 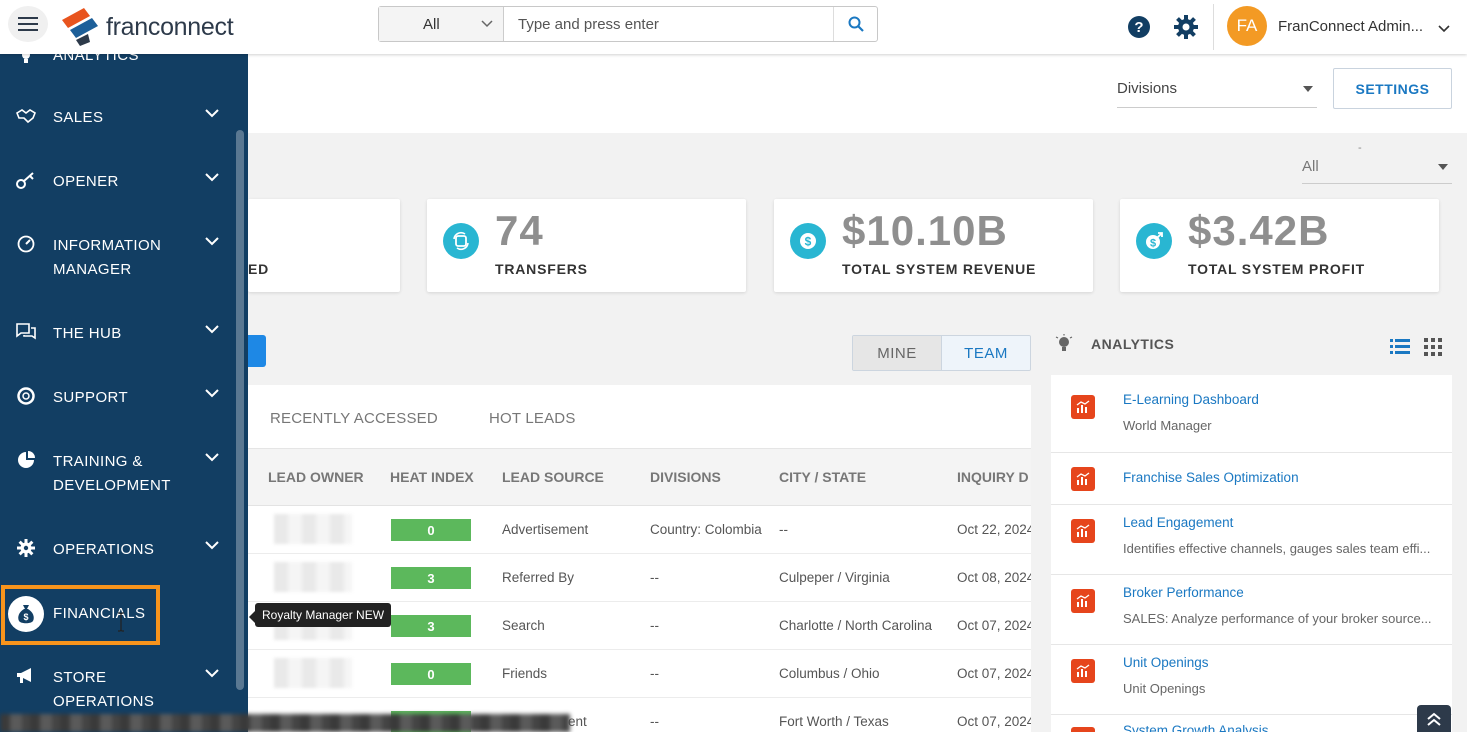 I want to click on scroll-top-button, so click(x=1434, y=718).